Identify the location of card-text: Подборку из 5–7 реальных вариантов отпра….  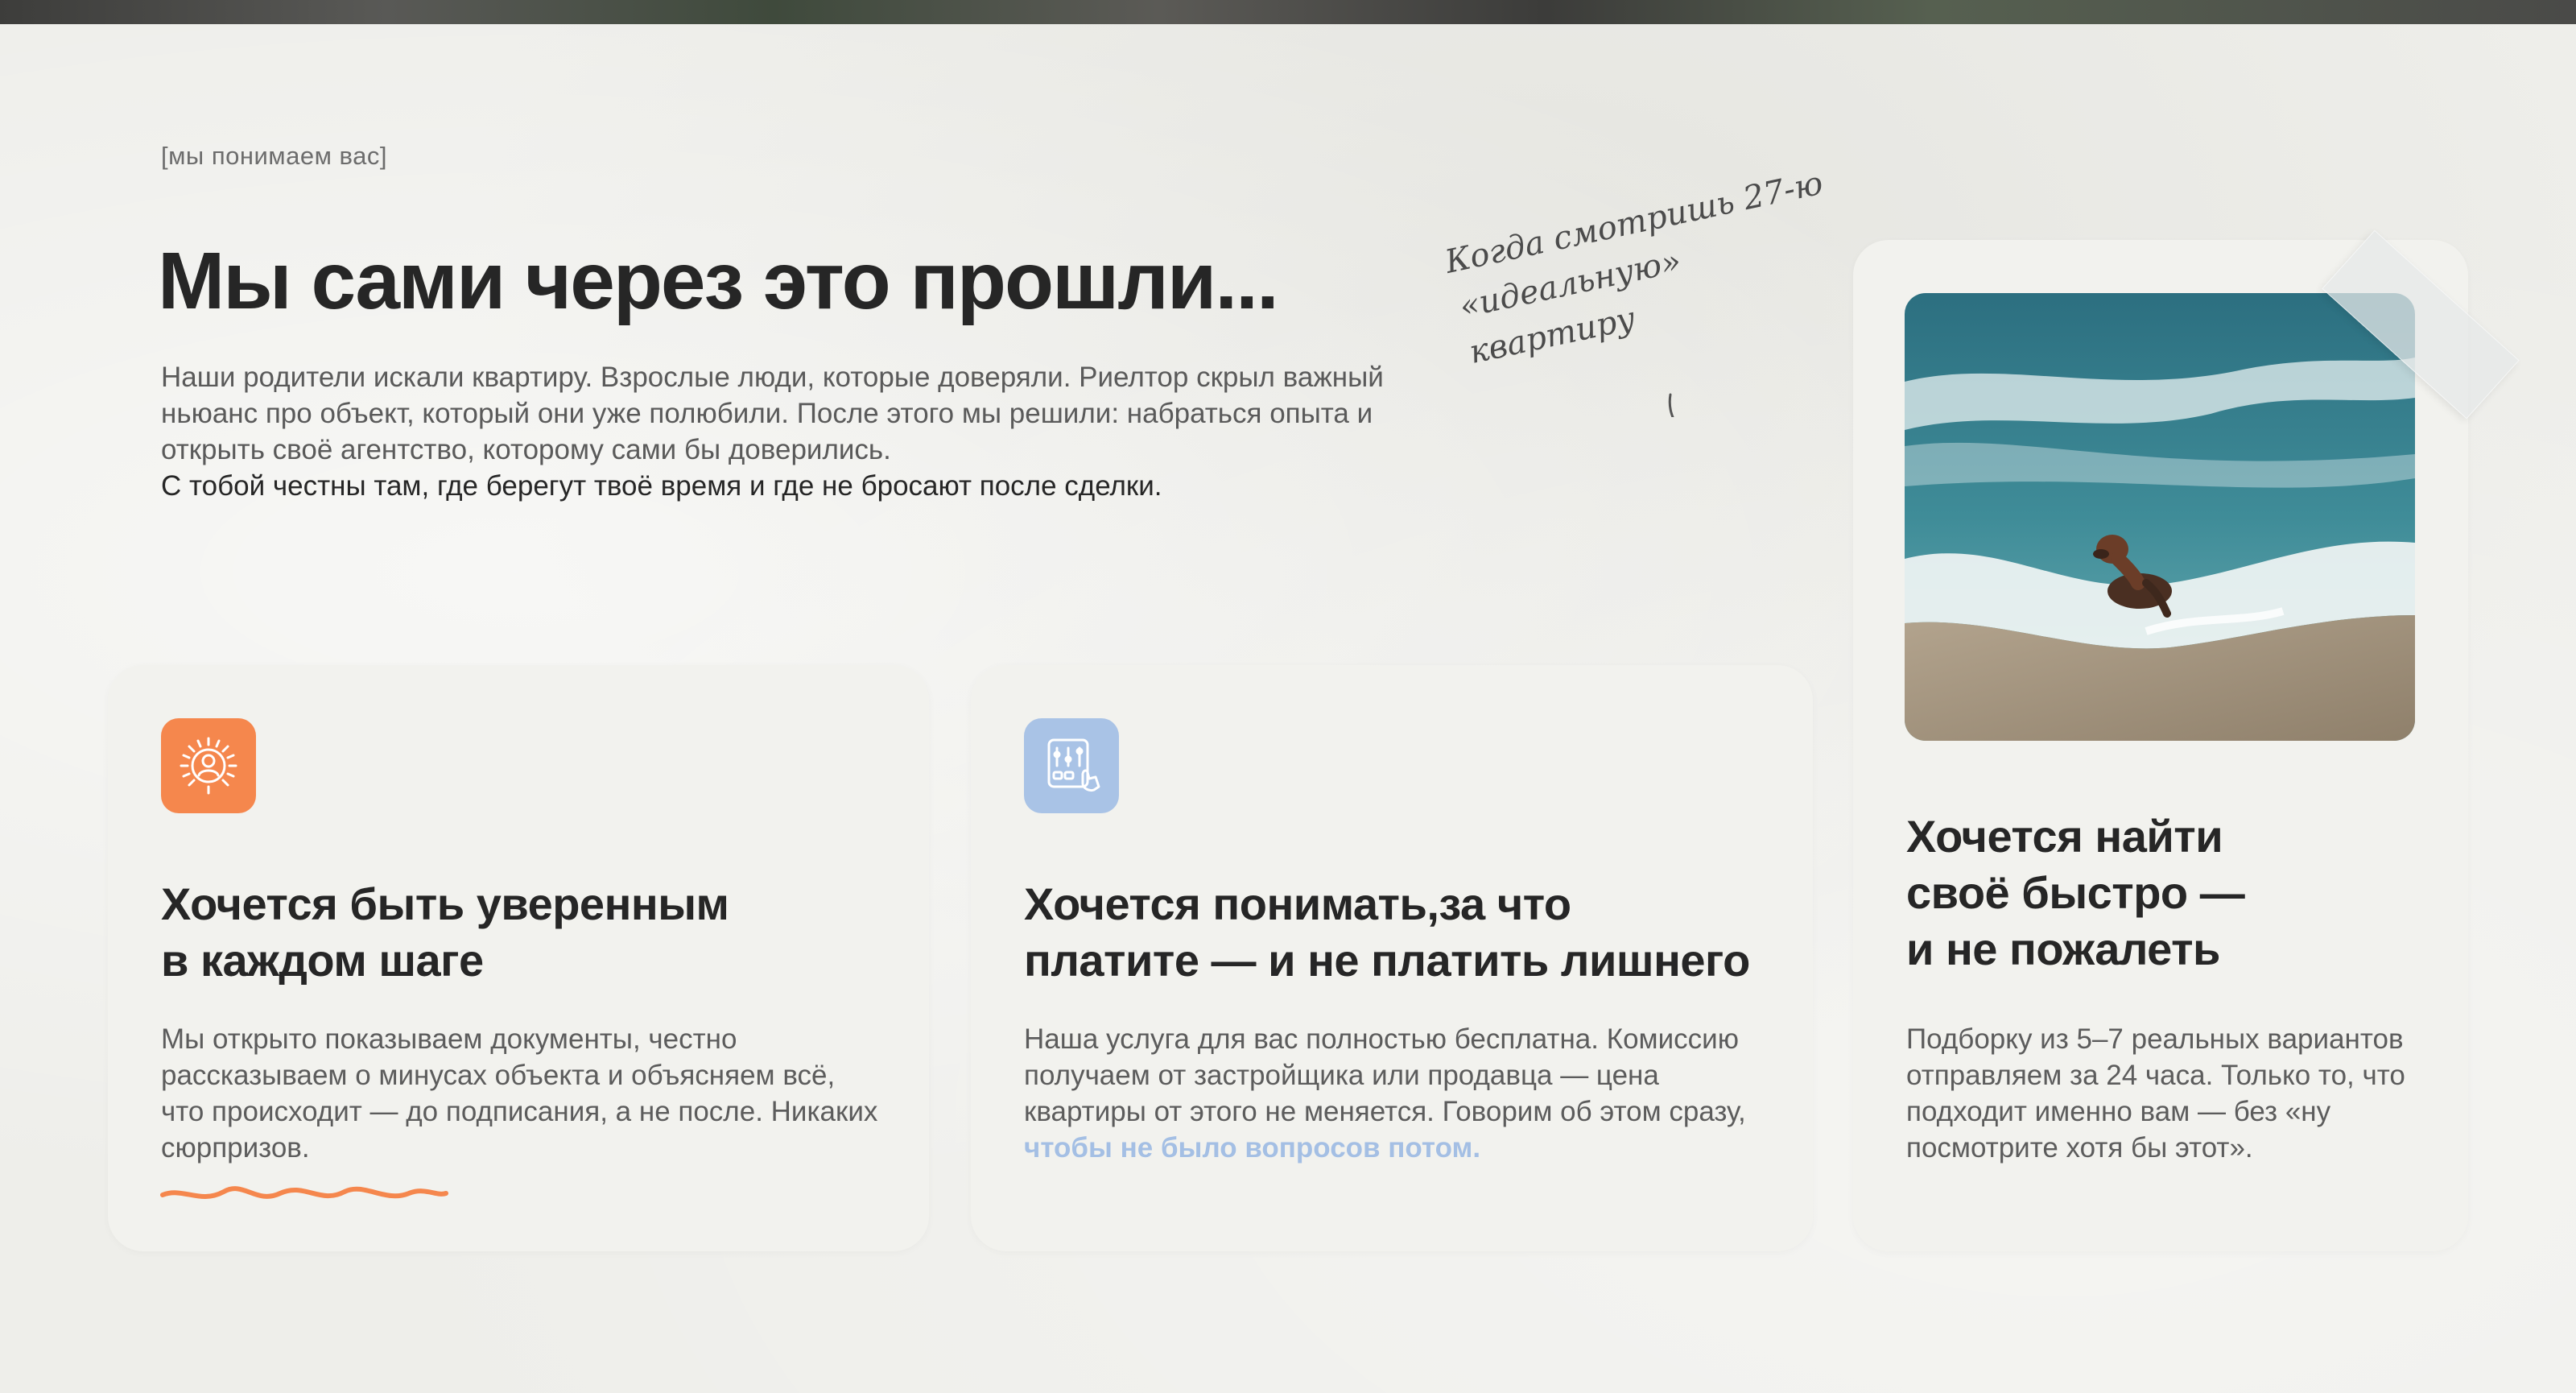
(2155, 1093).